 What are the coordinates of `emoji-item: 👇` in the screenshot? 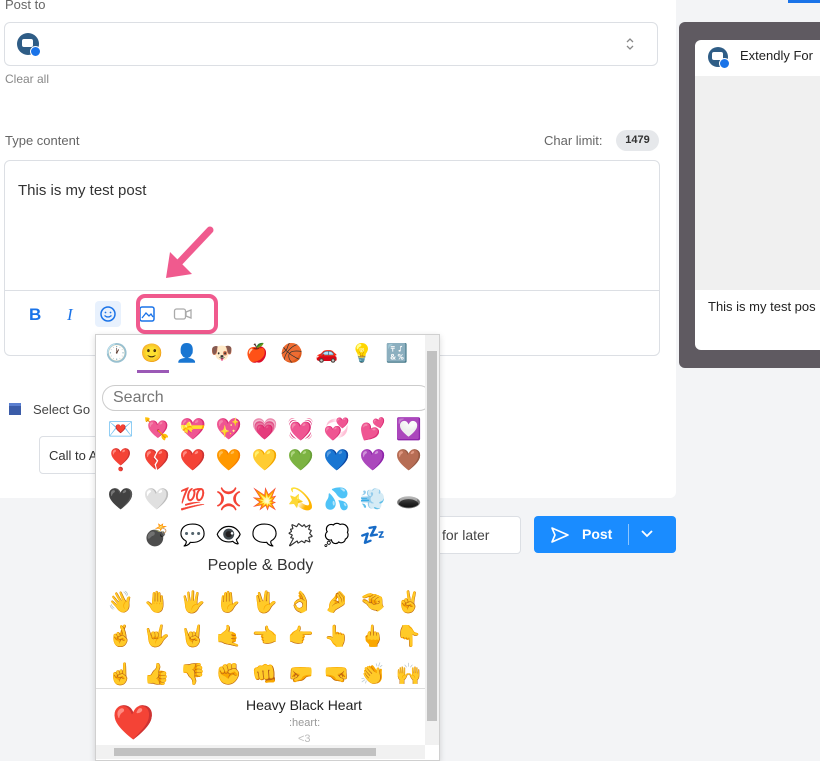 It's located at (409, 637).